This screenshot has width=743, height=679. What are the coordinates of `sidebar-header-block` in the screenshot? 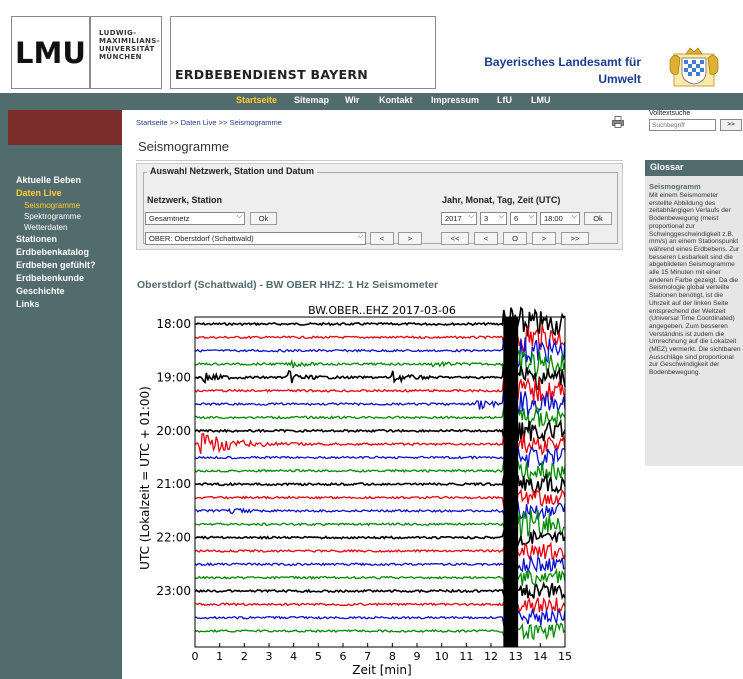 It's located at (65, 127).